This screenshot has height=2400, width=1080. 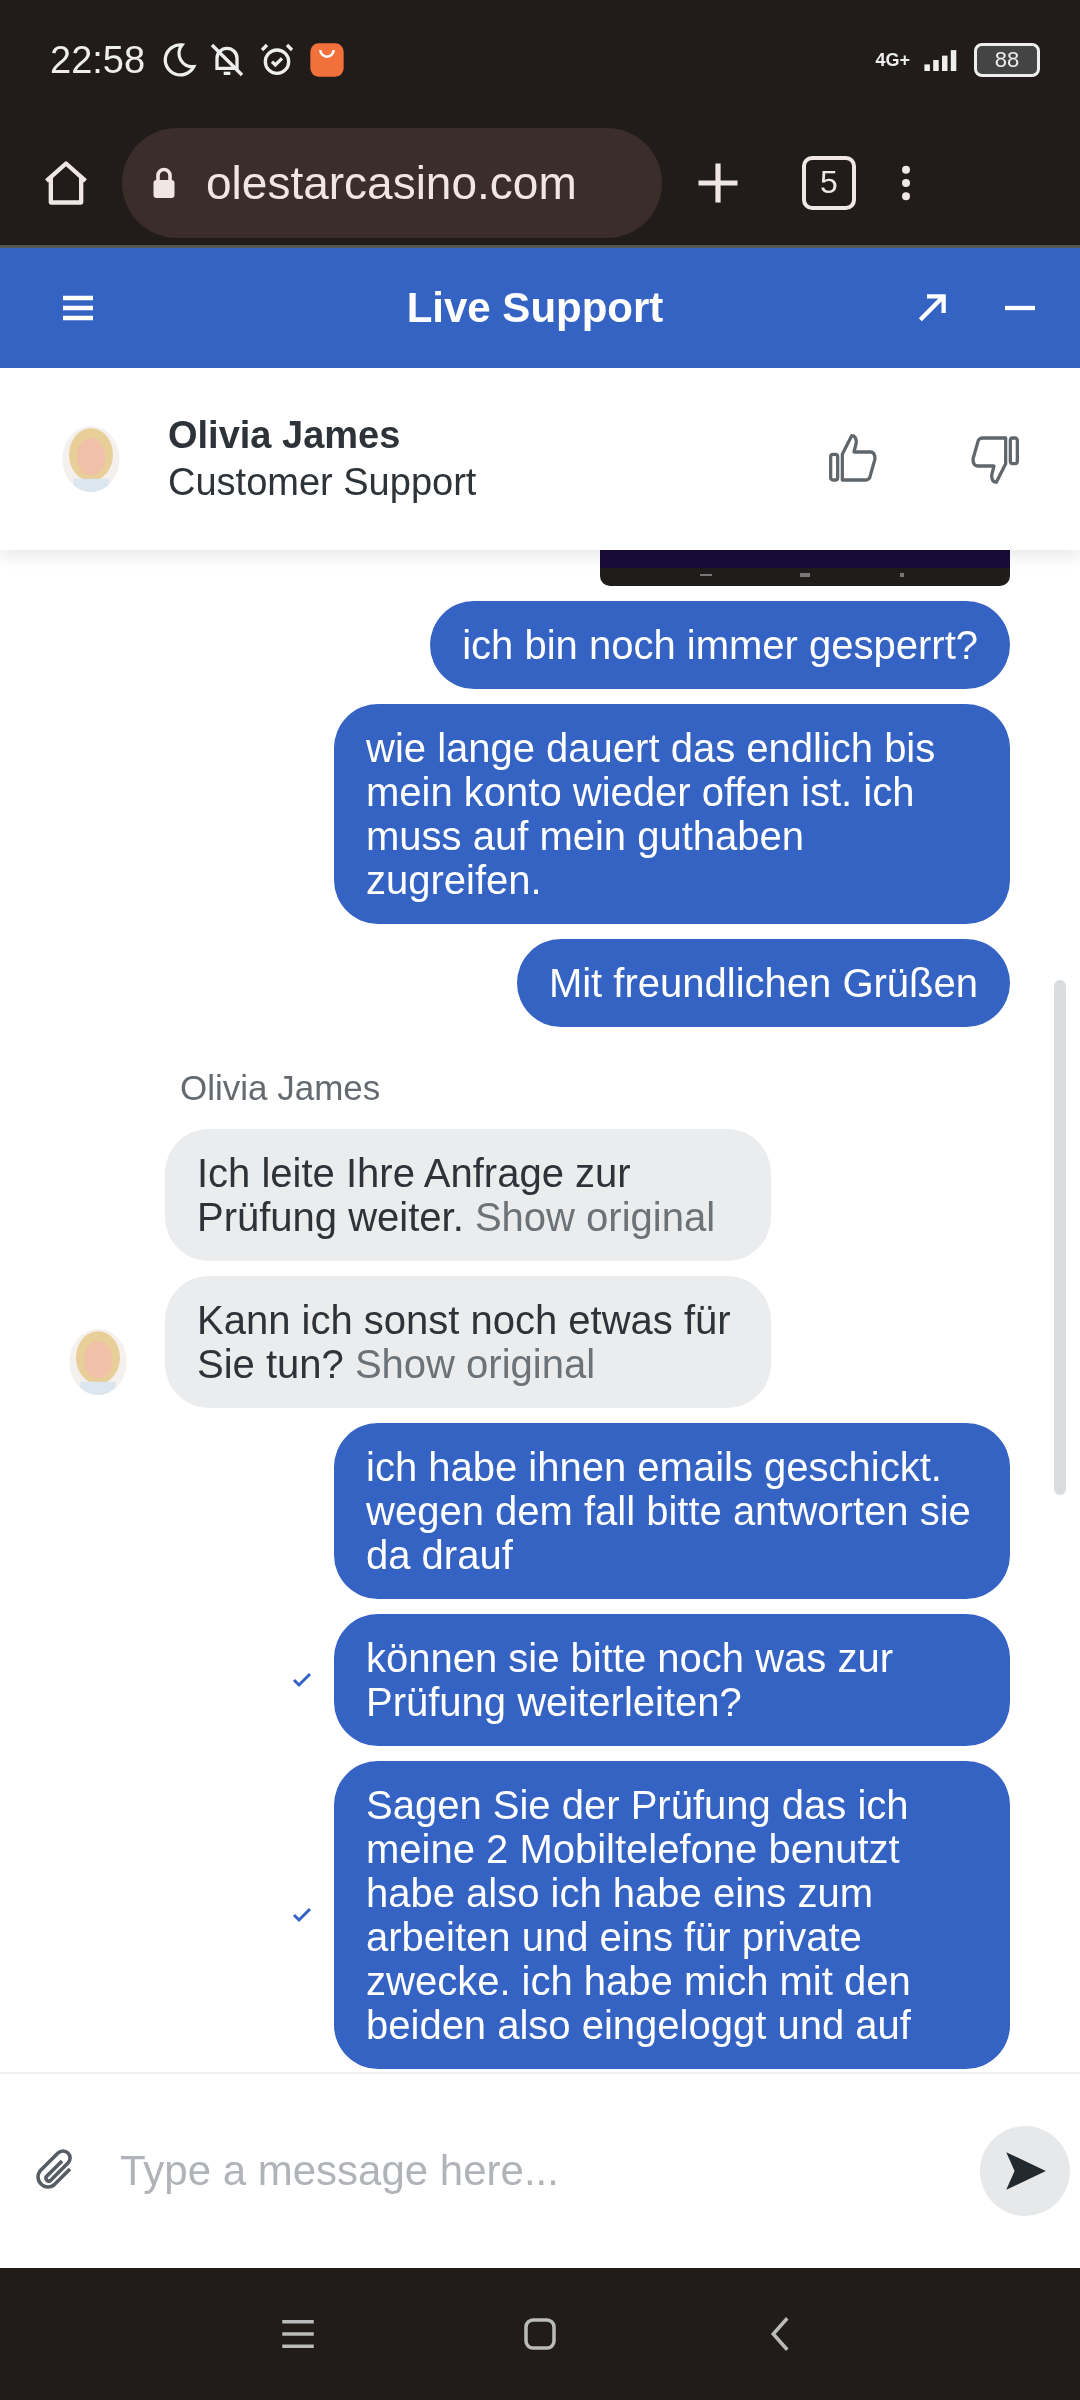 I want to click on sender-name: Olivia James, so click(x=281, y=1088).